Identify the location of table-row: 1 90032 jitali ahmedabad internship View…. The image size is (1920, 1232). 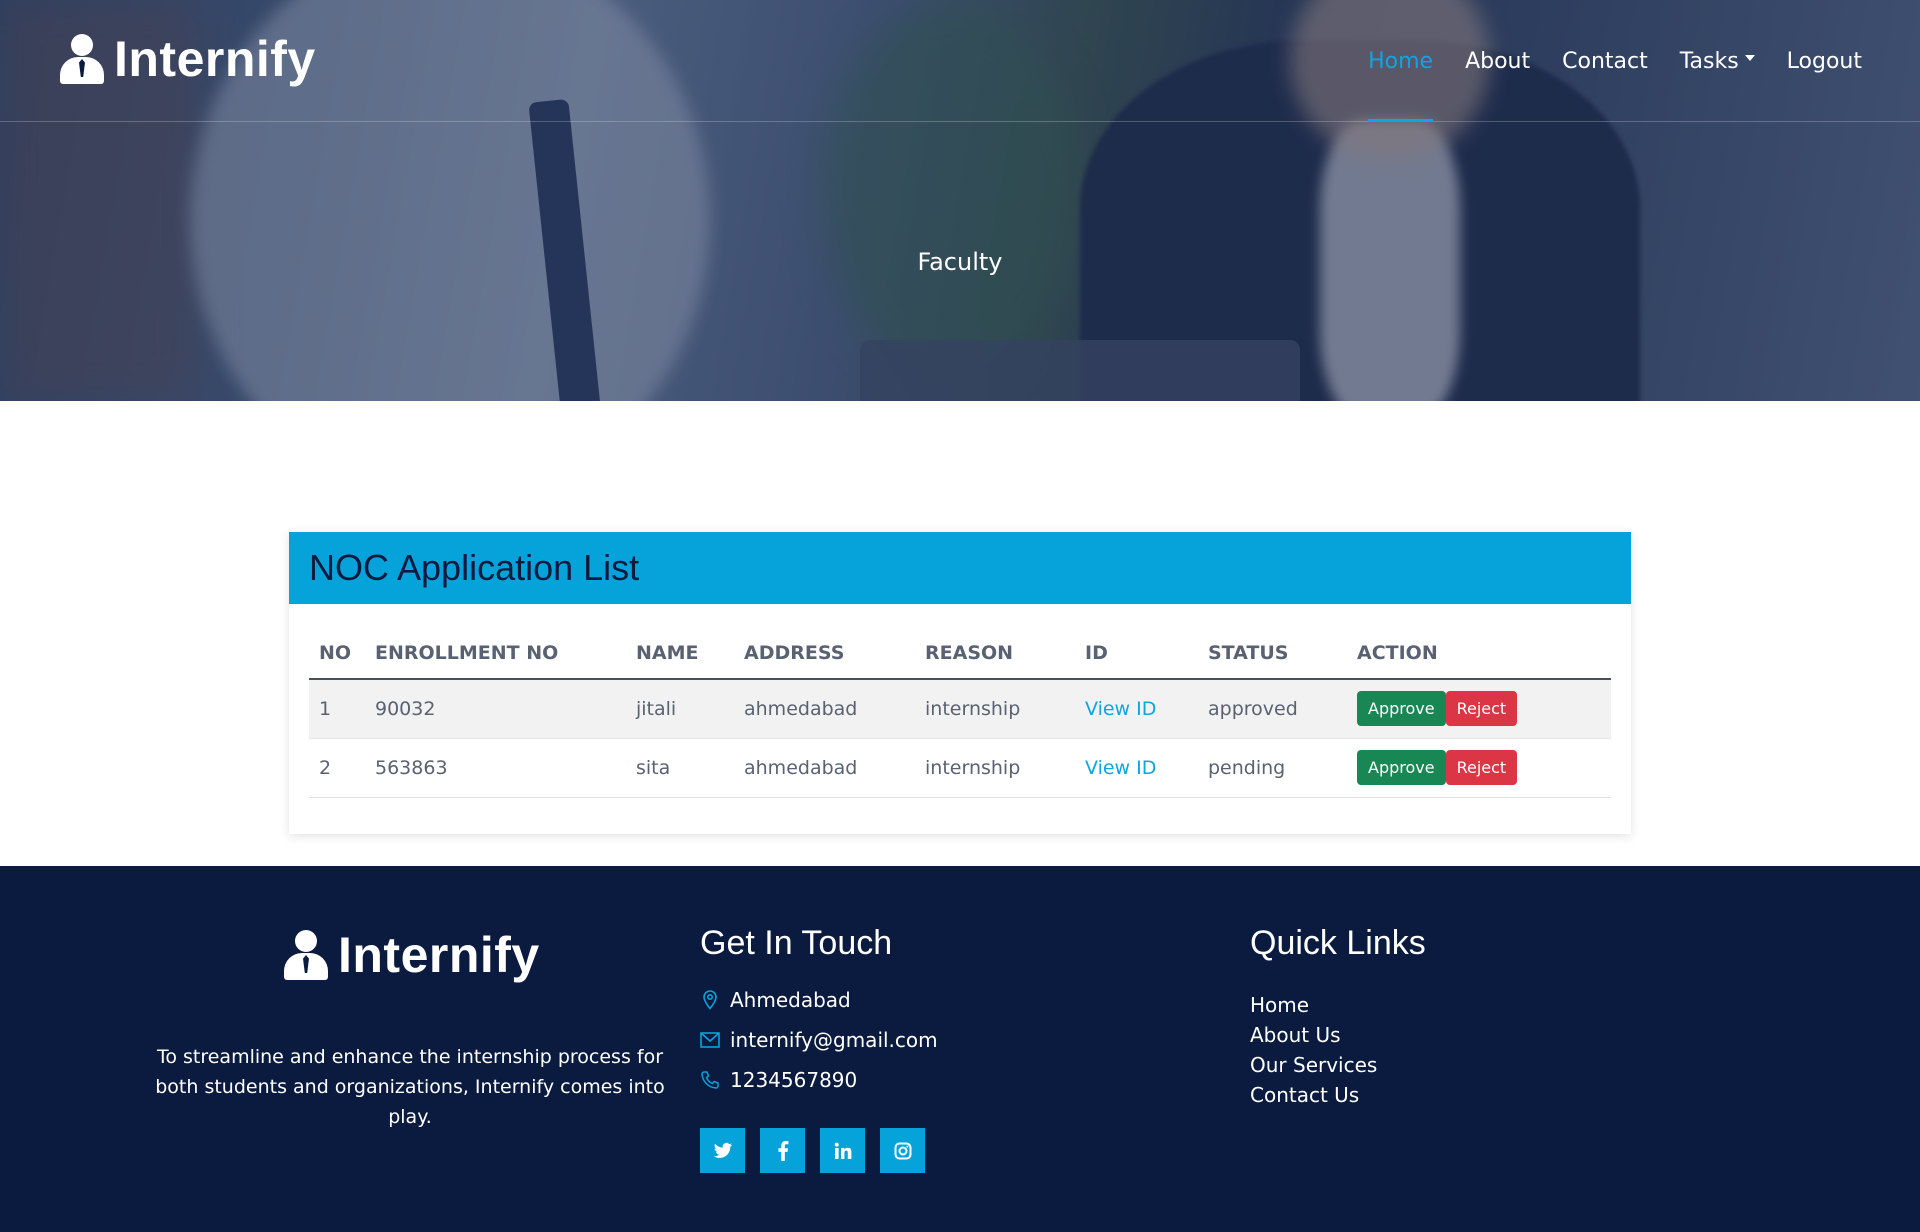
(960, 709).